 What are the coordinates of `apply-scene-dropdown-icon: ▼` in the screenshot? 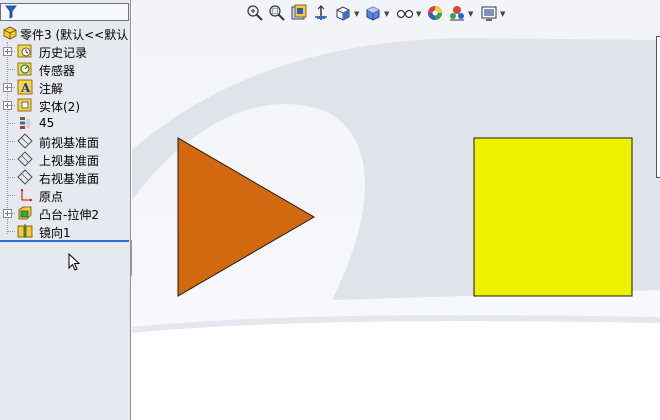 It's located at (470, 14).